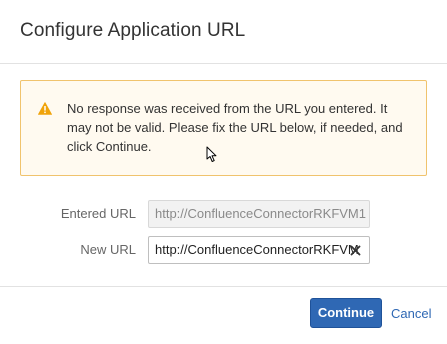  Describe the element at coordinates (133, 30) in the screenshot. I see `dialog-title: Configure Application URL` at that location.